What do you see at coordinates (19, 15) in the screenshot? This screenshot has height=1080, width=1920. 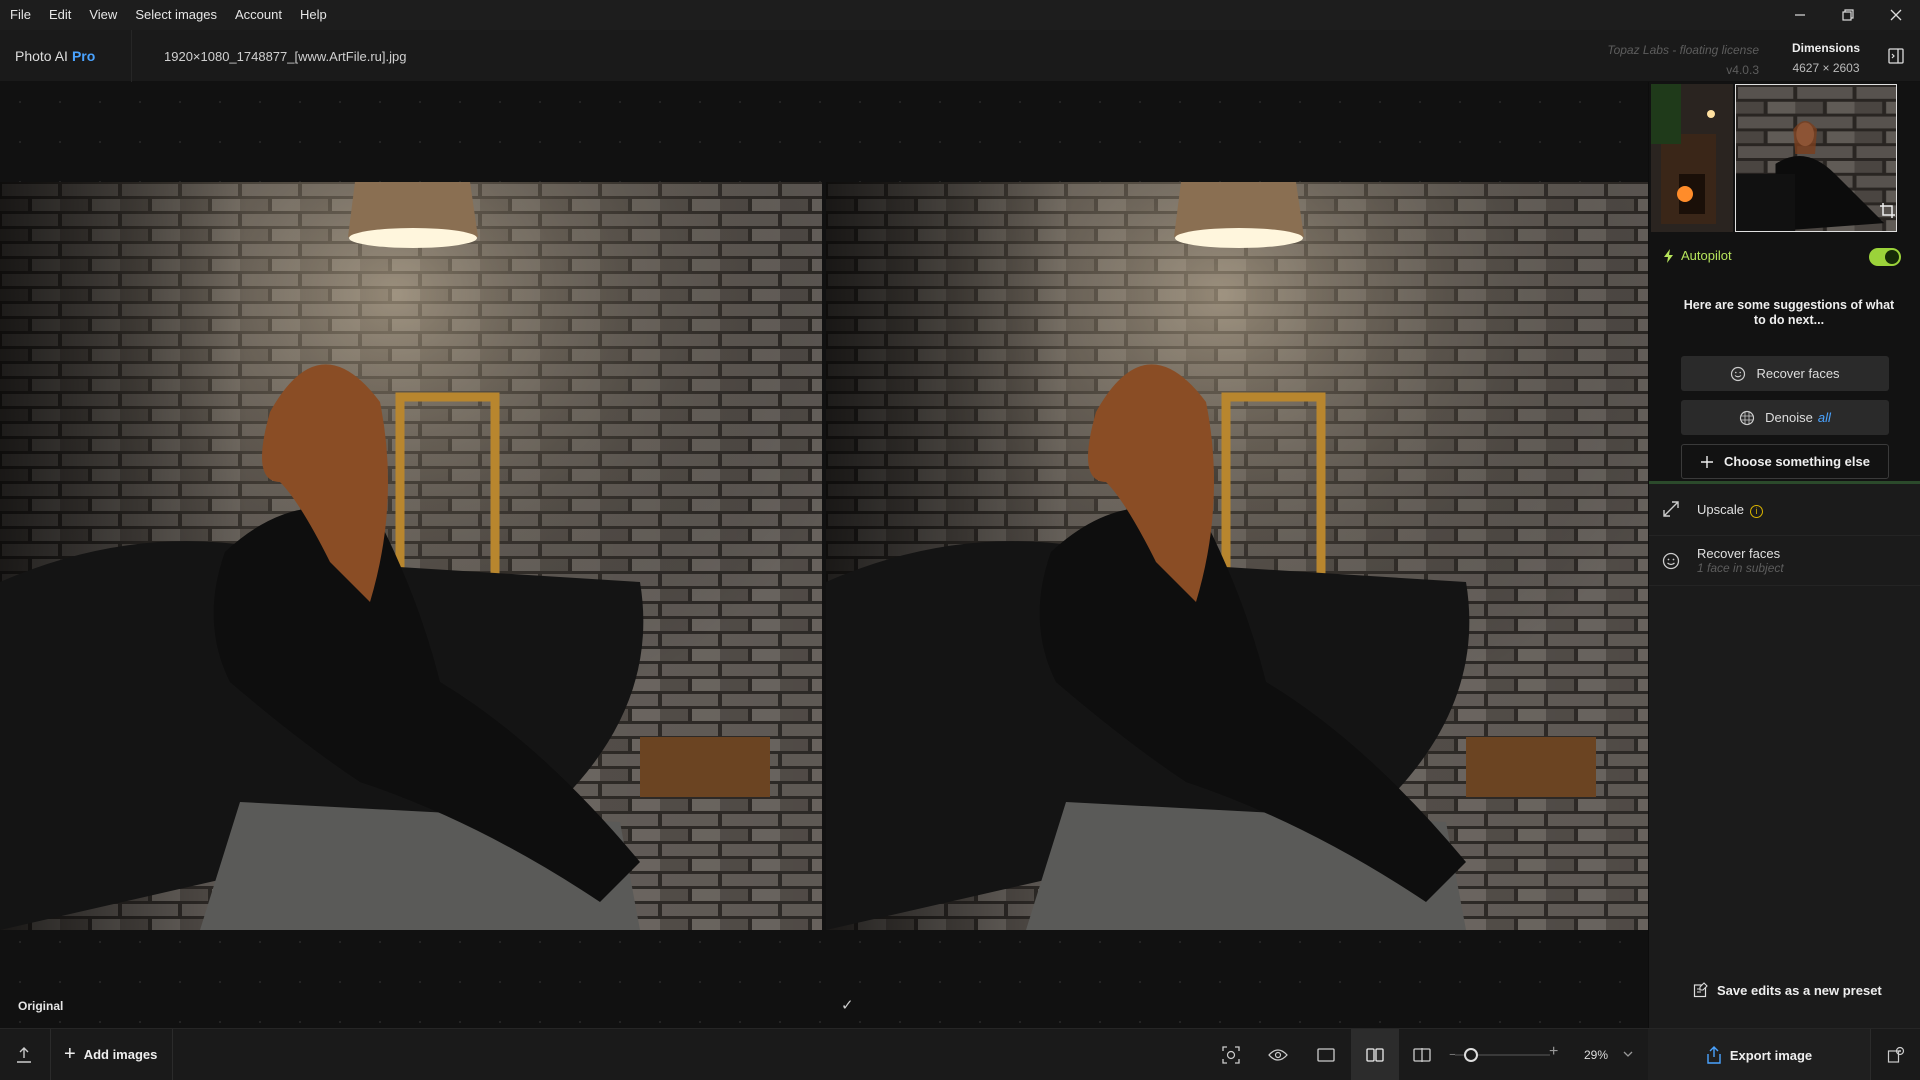 I see `menu-file: File` at bounding box center [19, 15].